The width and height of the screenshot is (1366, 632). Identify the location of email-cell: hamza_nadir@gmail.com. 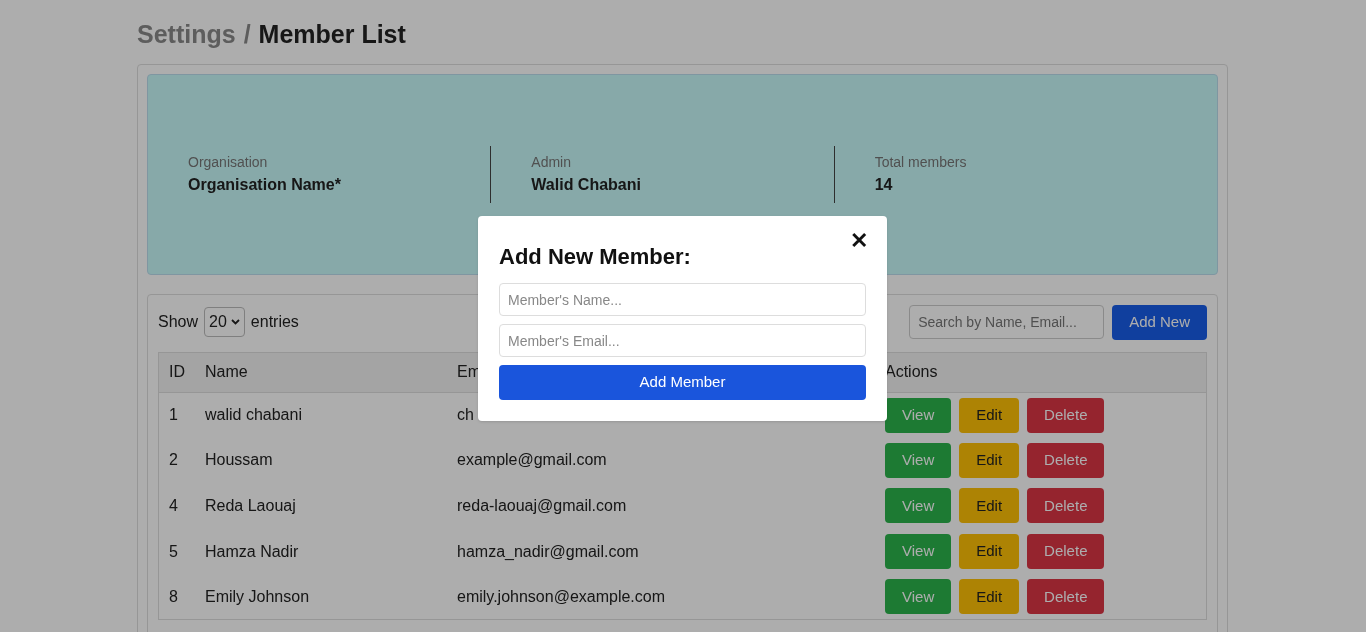
(548, 551).